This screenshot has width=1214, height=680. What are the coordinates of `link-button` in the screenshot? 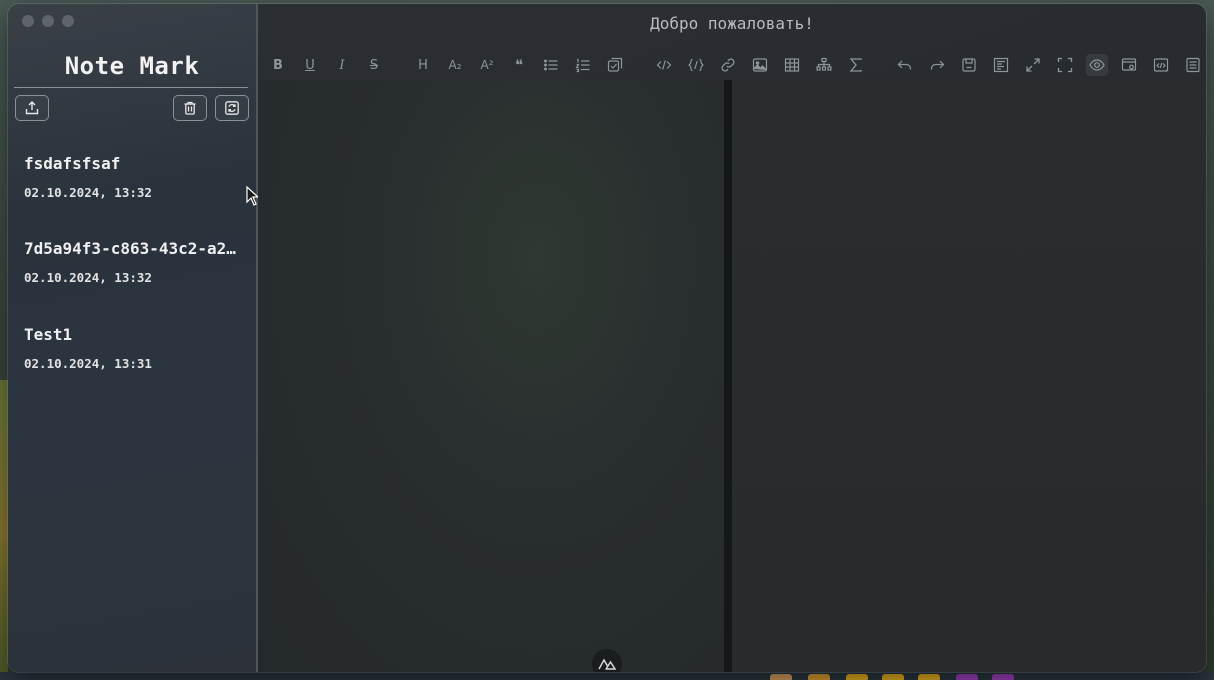 It's located at (728, 65).